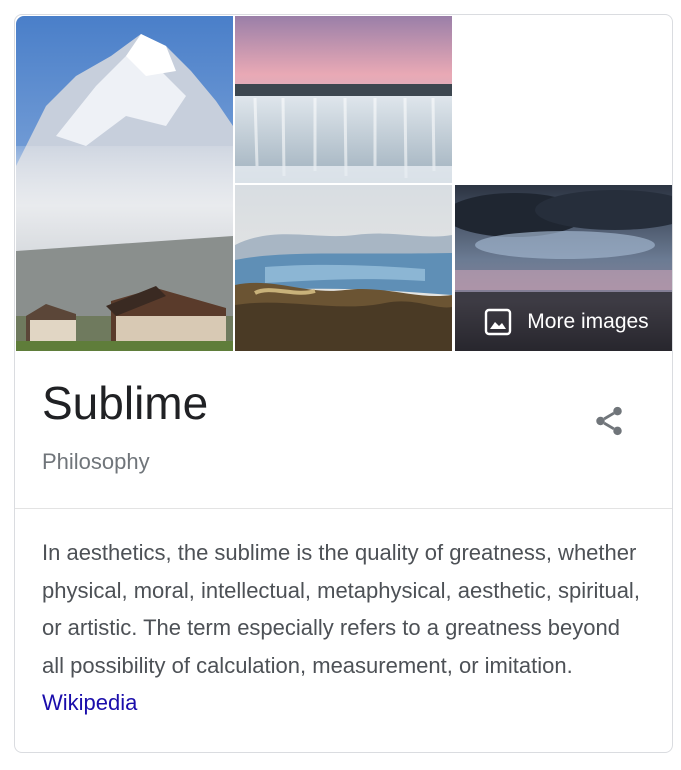 The width and height of the screenshot is (681, 770). What do you see at coordinates (498, 322) in the screenshot?
I see `image-icon` at bounding box center [498, 322].